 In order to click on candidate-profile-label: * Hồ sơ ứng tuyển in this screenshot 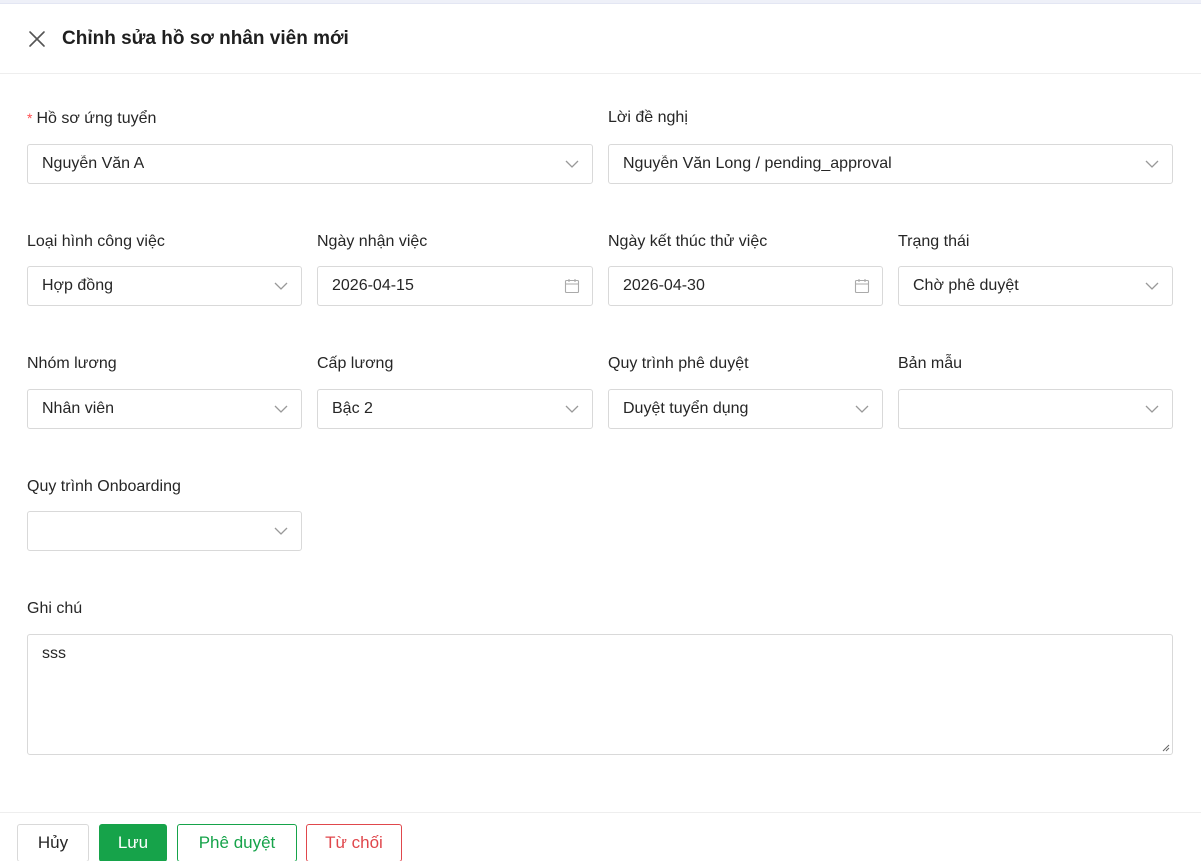, I will do `click(91, 118)`.